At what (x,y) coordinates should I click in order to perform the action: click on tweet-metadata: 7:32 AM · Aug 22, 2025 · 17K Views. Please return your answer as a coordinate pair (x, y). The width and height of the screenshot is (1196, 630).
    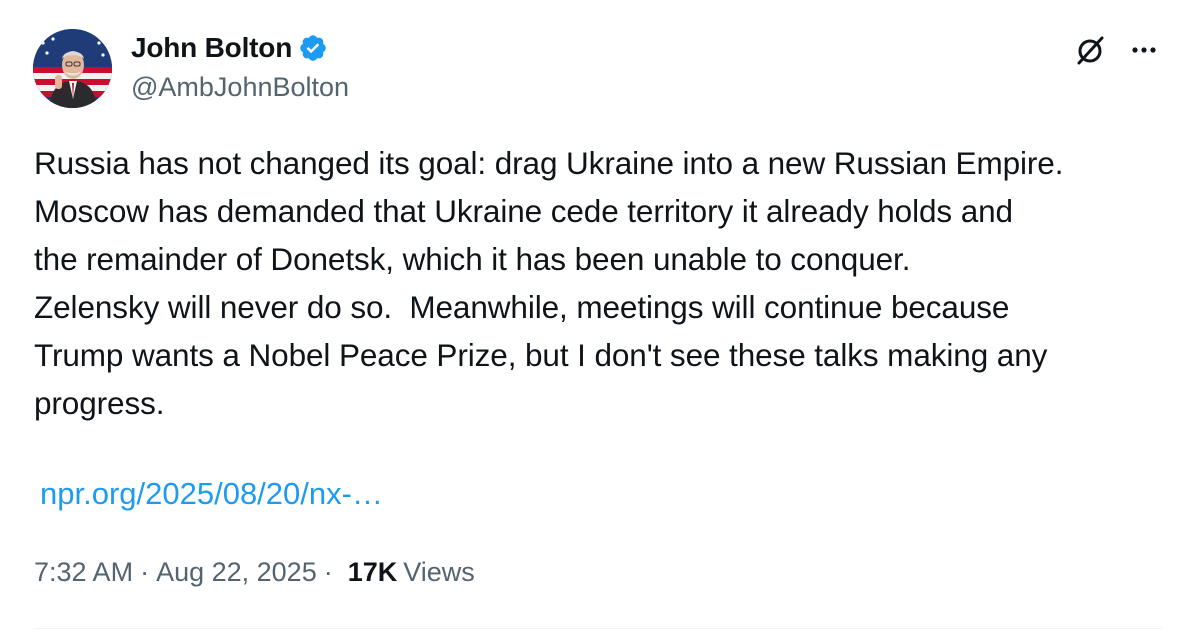
    Looking at the image, I should click on (254, 572).